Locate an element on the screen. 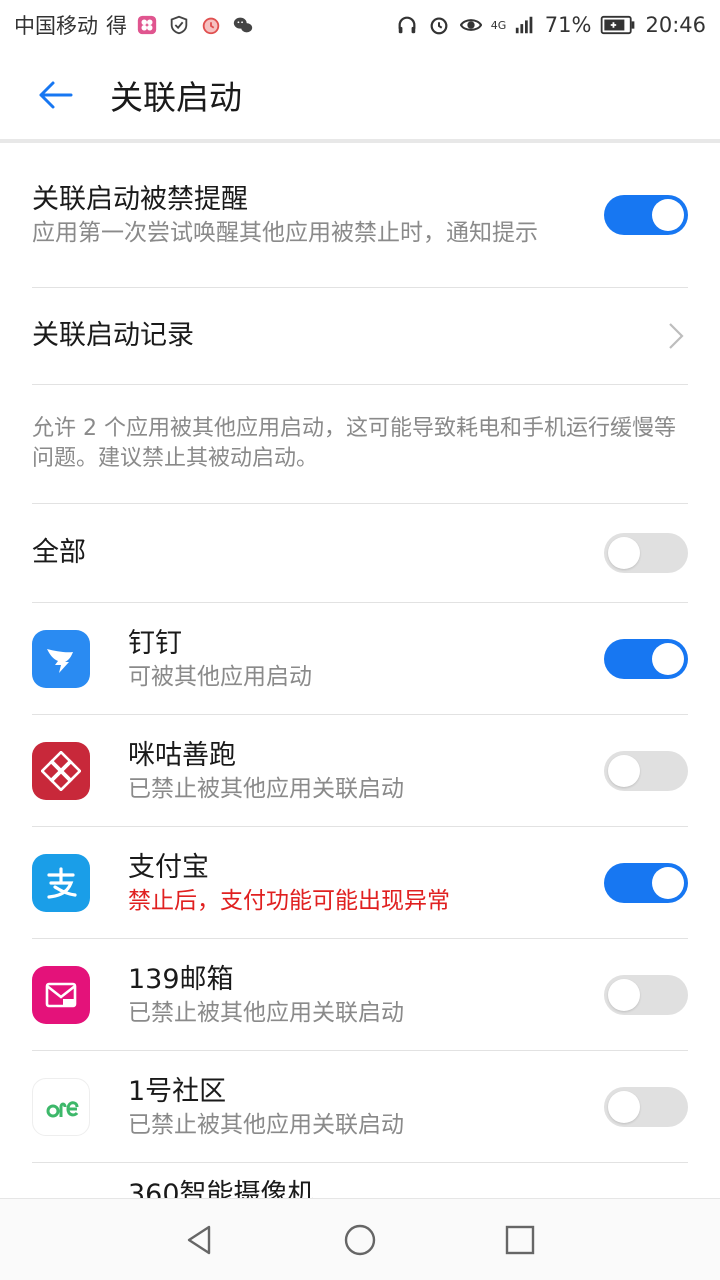  app-status: 可被其他应用启动 is located at coordinates (220, 676).